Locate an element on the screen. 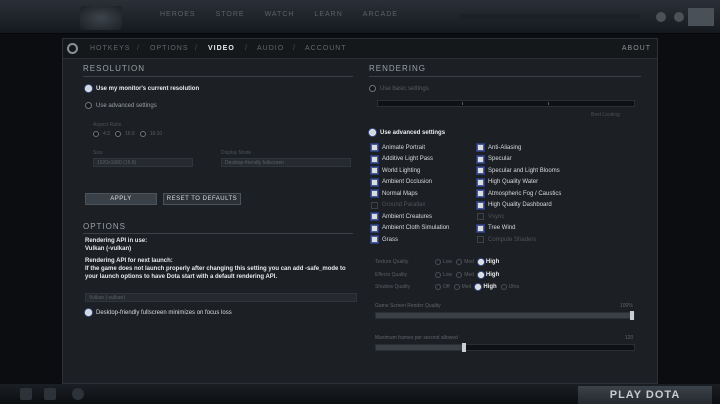 The height and width of the screenshot is (404, 720). option-high-quality-dashboard: High Quality Dashboard is located at coordinates (514, 205).